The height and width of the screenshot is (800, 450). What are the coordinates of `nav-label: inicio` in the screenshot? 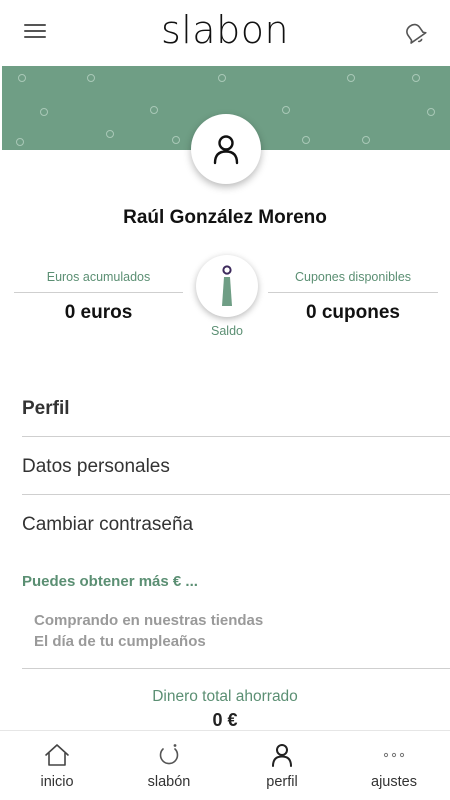 It's located at (57, 782).